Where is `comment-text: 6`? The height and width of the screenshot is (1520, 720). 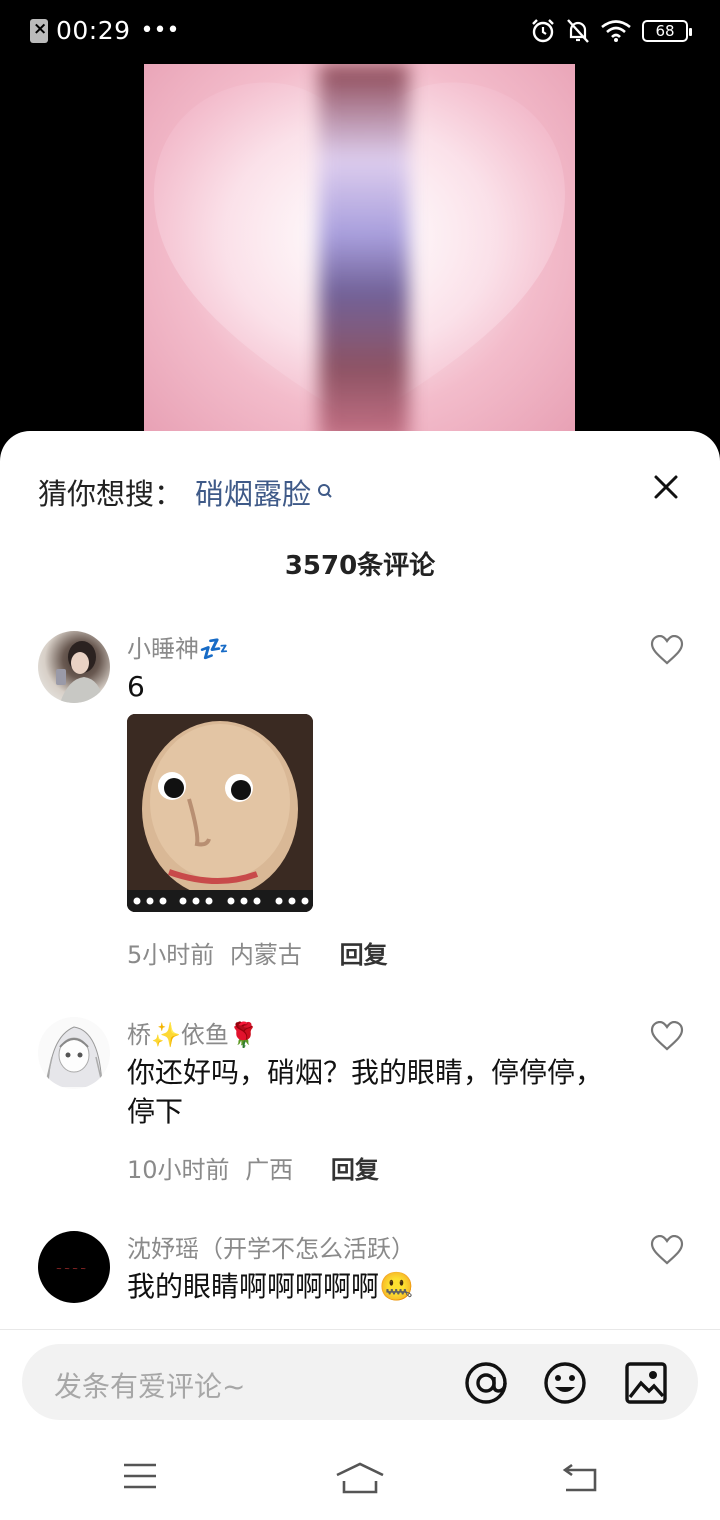
comment-text: 6 is located at coordinates (136, 686).